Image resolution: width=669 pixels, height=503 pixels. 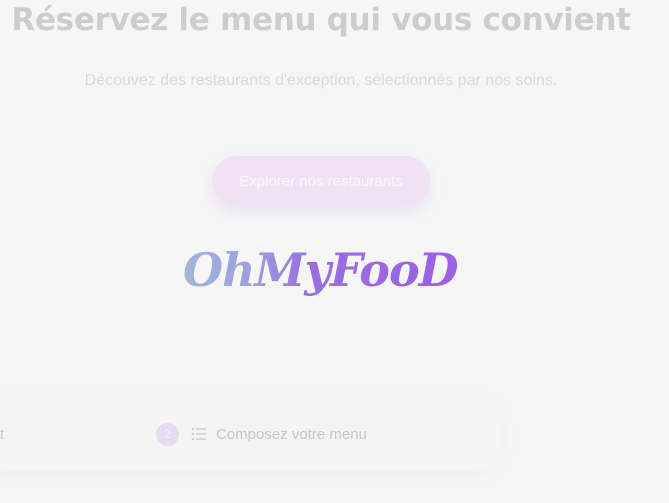 What do you see at coordinates (321, 270) in the screenshot?
I see `logo-text: OhMyFooD` at bounding box center [321, 270].